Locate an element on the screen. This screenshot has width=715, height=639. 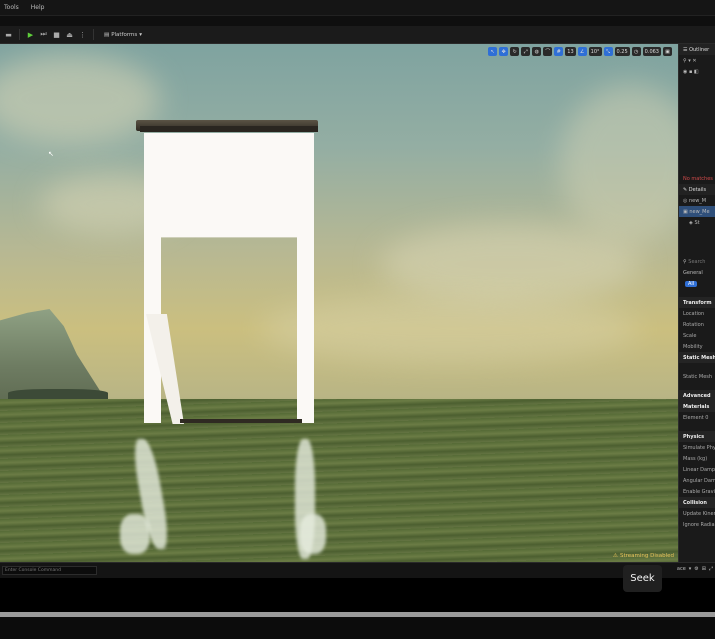
details-actor-name: ◎ new_M is located at coordinates (697, 200).